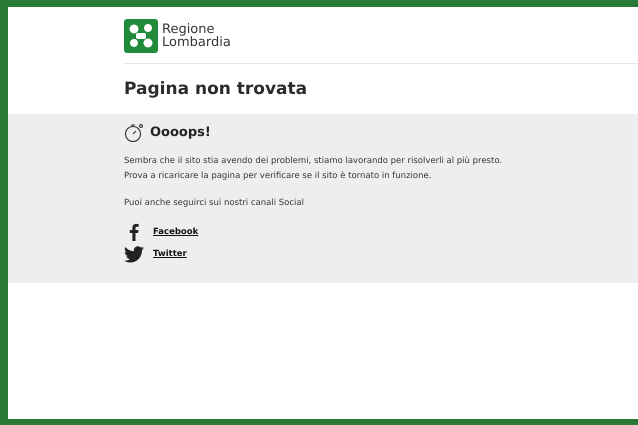 The image size is (638, 425). What do you see at coordinates (175, 232) in the screenshot?
I see `social-link: Facebook` at bounding box center [175, 232].